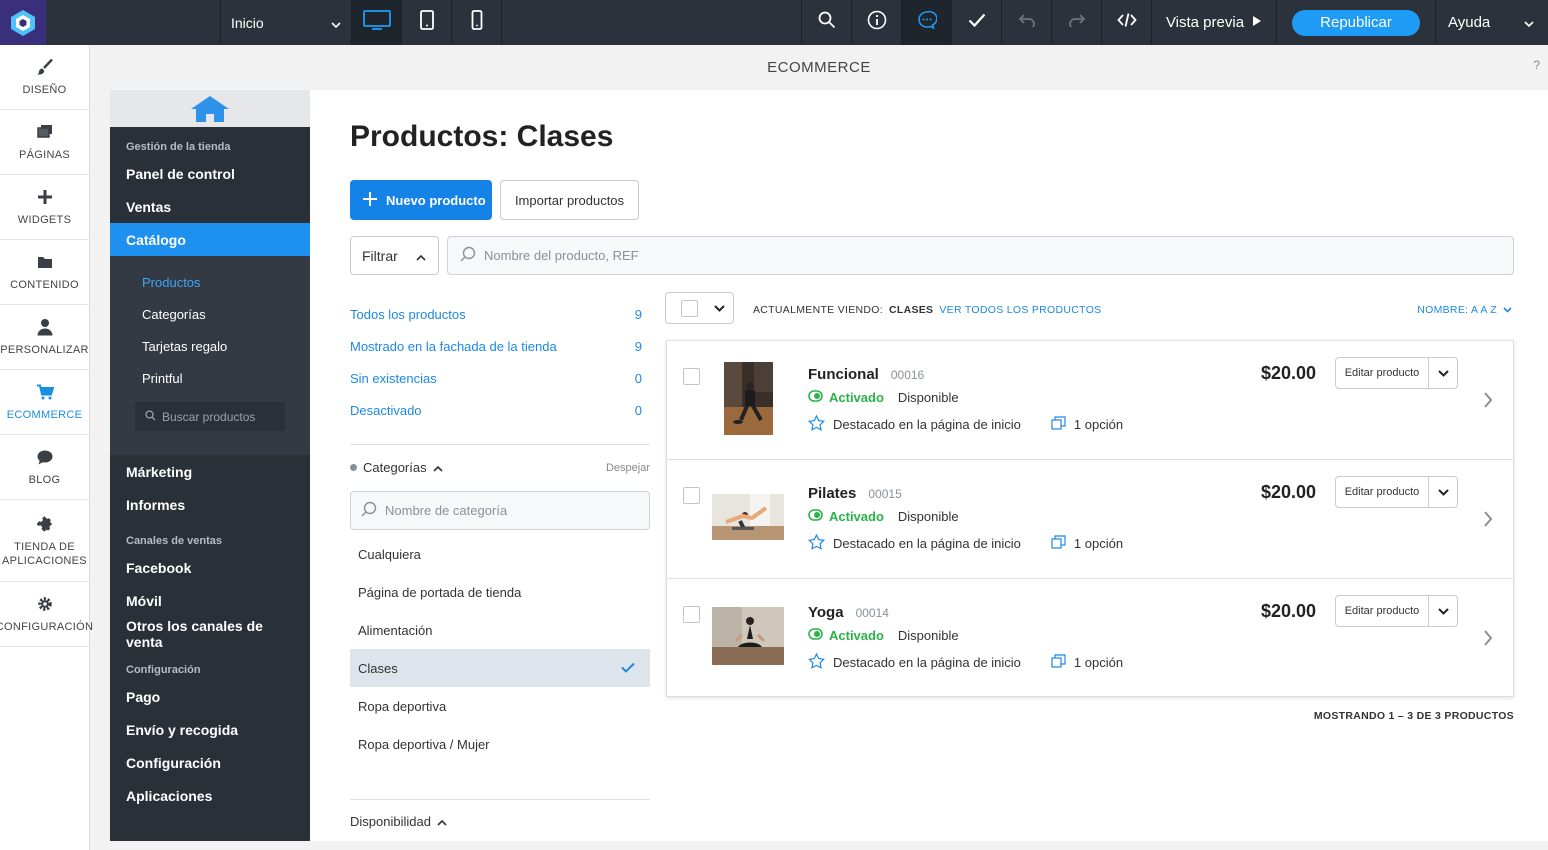 Image resolution: width=1548 pixels, height=850 pixels. What do you see at coordinates (44, 541) in the screenshot?
I see `rail-item-app-store: TIENDA DE APLICACIONES` at bounding box center [44, 541].